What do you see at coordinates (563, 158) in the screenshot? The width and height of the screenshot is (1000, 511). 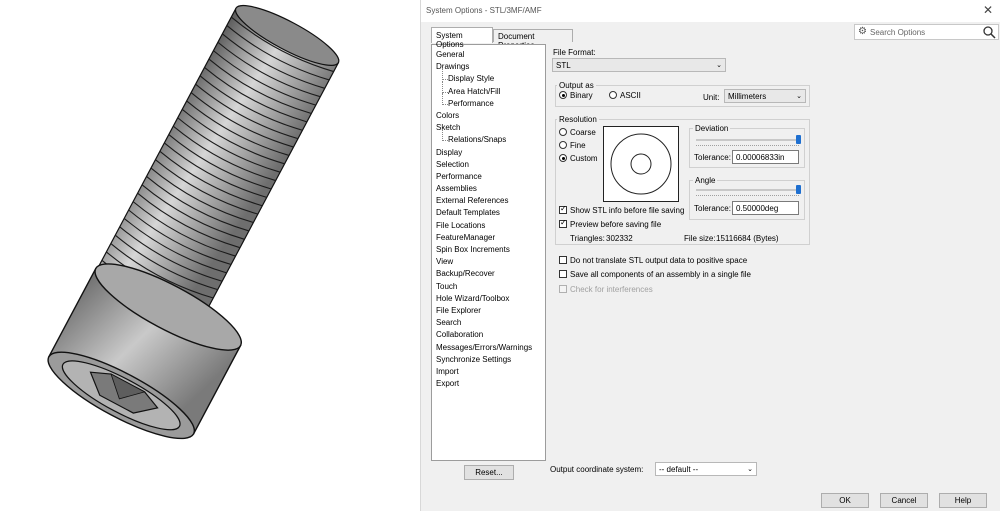 I see `custom-radio` at bounding box center [563, 158].